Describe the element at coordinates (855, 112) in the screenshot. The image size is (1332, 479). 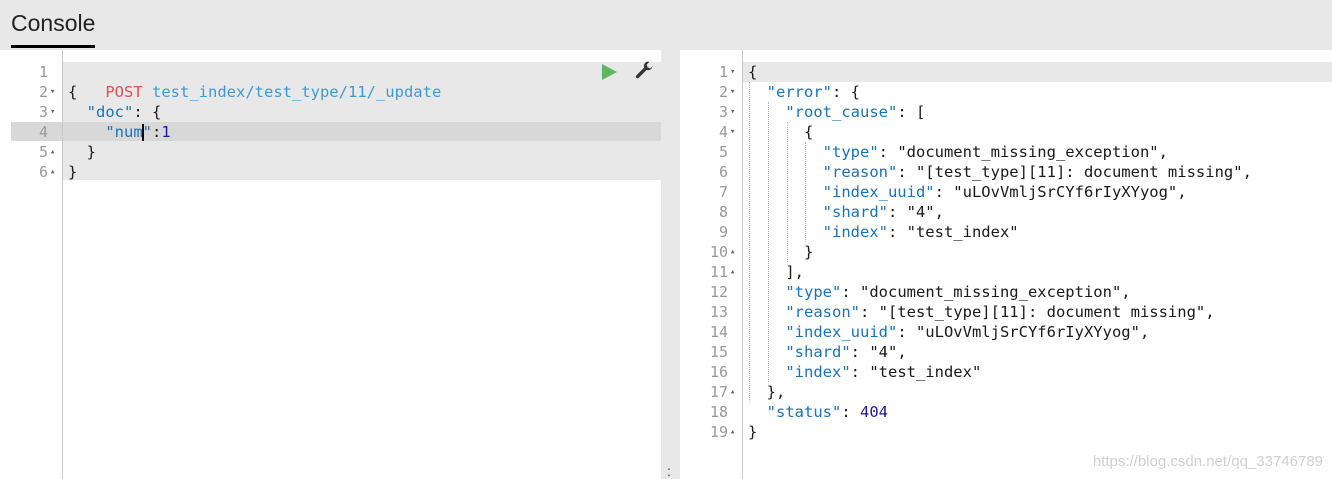
I see `response-line: "root_cause": [` at that location.